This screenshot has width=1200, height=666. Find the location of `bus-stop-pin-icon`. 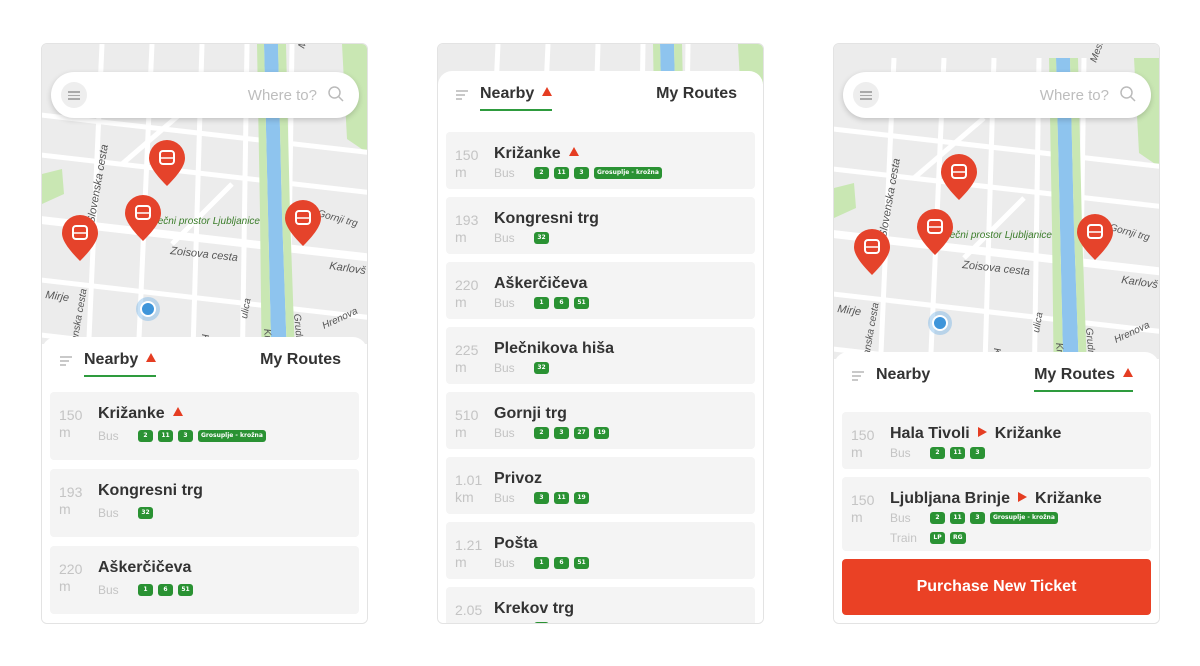

bus-stop-pin-icon is located at coordinates (167, 163).